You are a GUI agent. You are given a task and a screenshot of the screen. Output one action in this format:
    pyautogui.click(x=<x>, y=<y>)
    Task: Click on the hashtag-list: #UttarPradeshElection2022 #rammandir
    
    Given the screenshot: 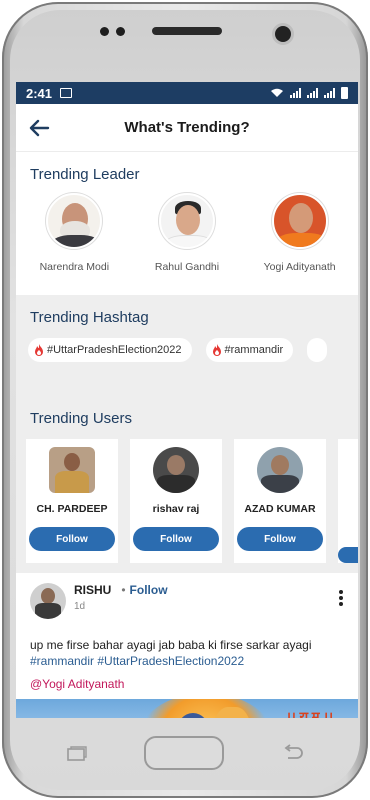 What is the action you would take?
    pyautogui.click(x=187, y=361)
    